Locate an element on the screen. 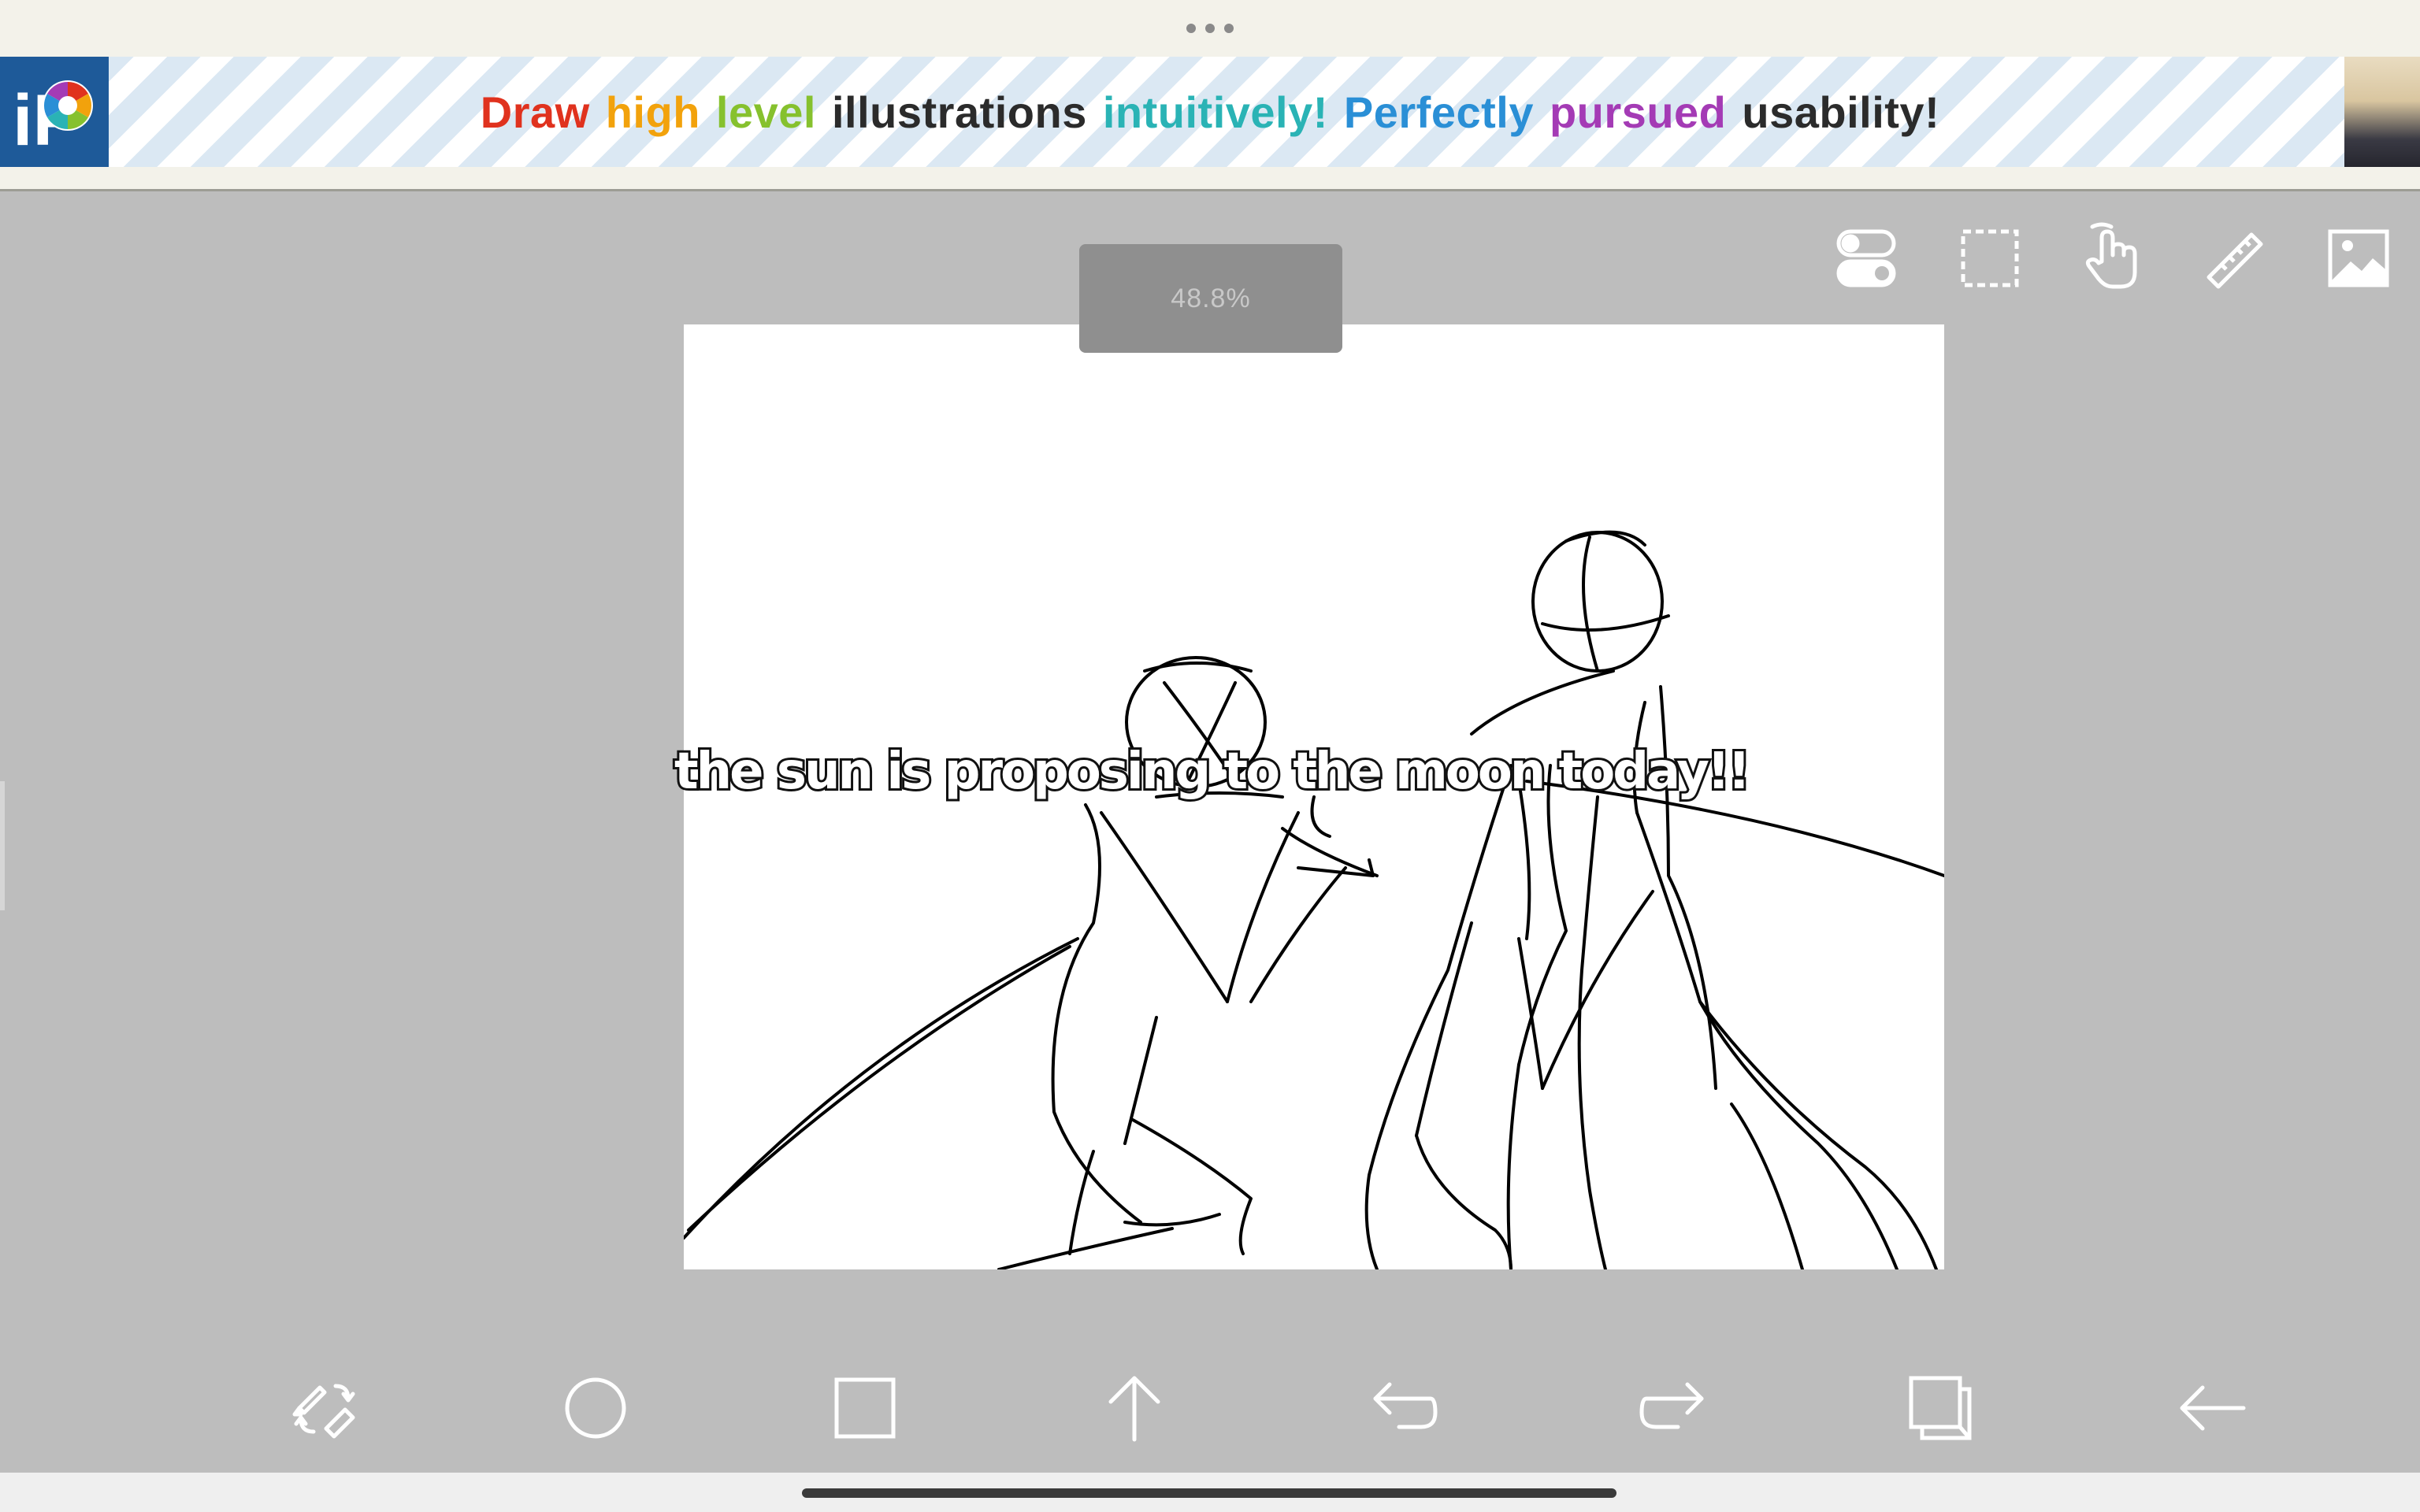  ad-word: pursued is located at coordinates (1638, 112).